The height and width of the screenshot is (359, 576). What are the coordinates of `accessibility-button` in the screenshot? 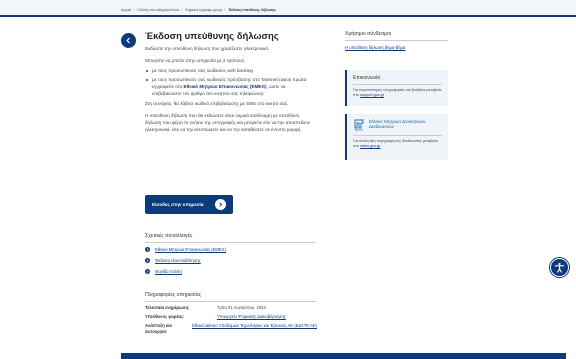 It's located at (559, 267).